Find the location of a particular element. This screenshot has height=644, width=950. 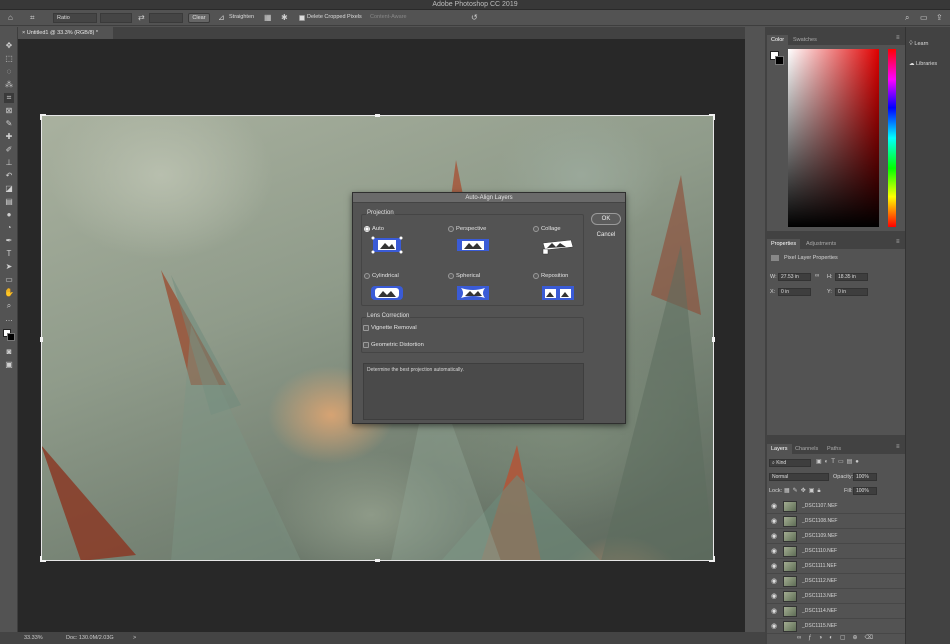

blur-tool-icon: ● is located at coordinates (9, 215).